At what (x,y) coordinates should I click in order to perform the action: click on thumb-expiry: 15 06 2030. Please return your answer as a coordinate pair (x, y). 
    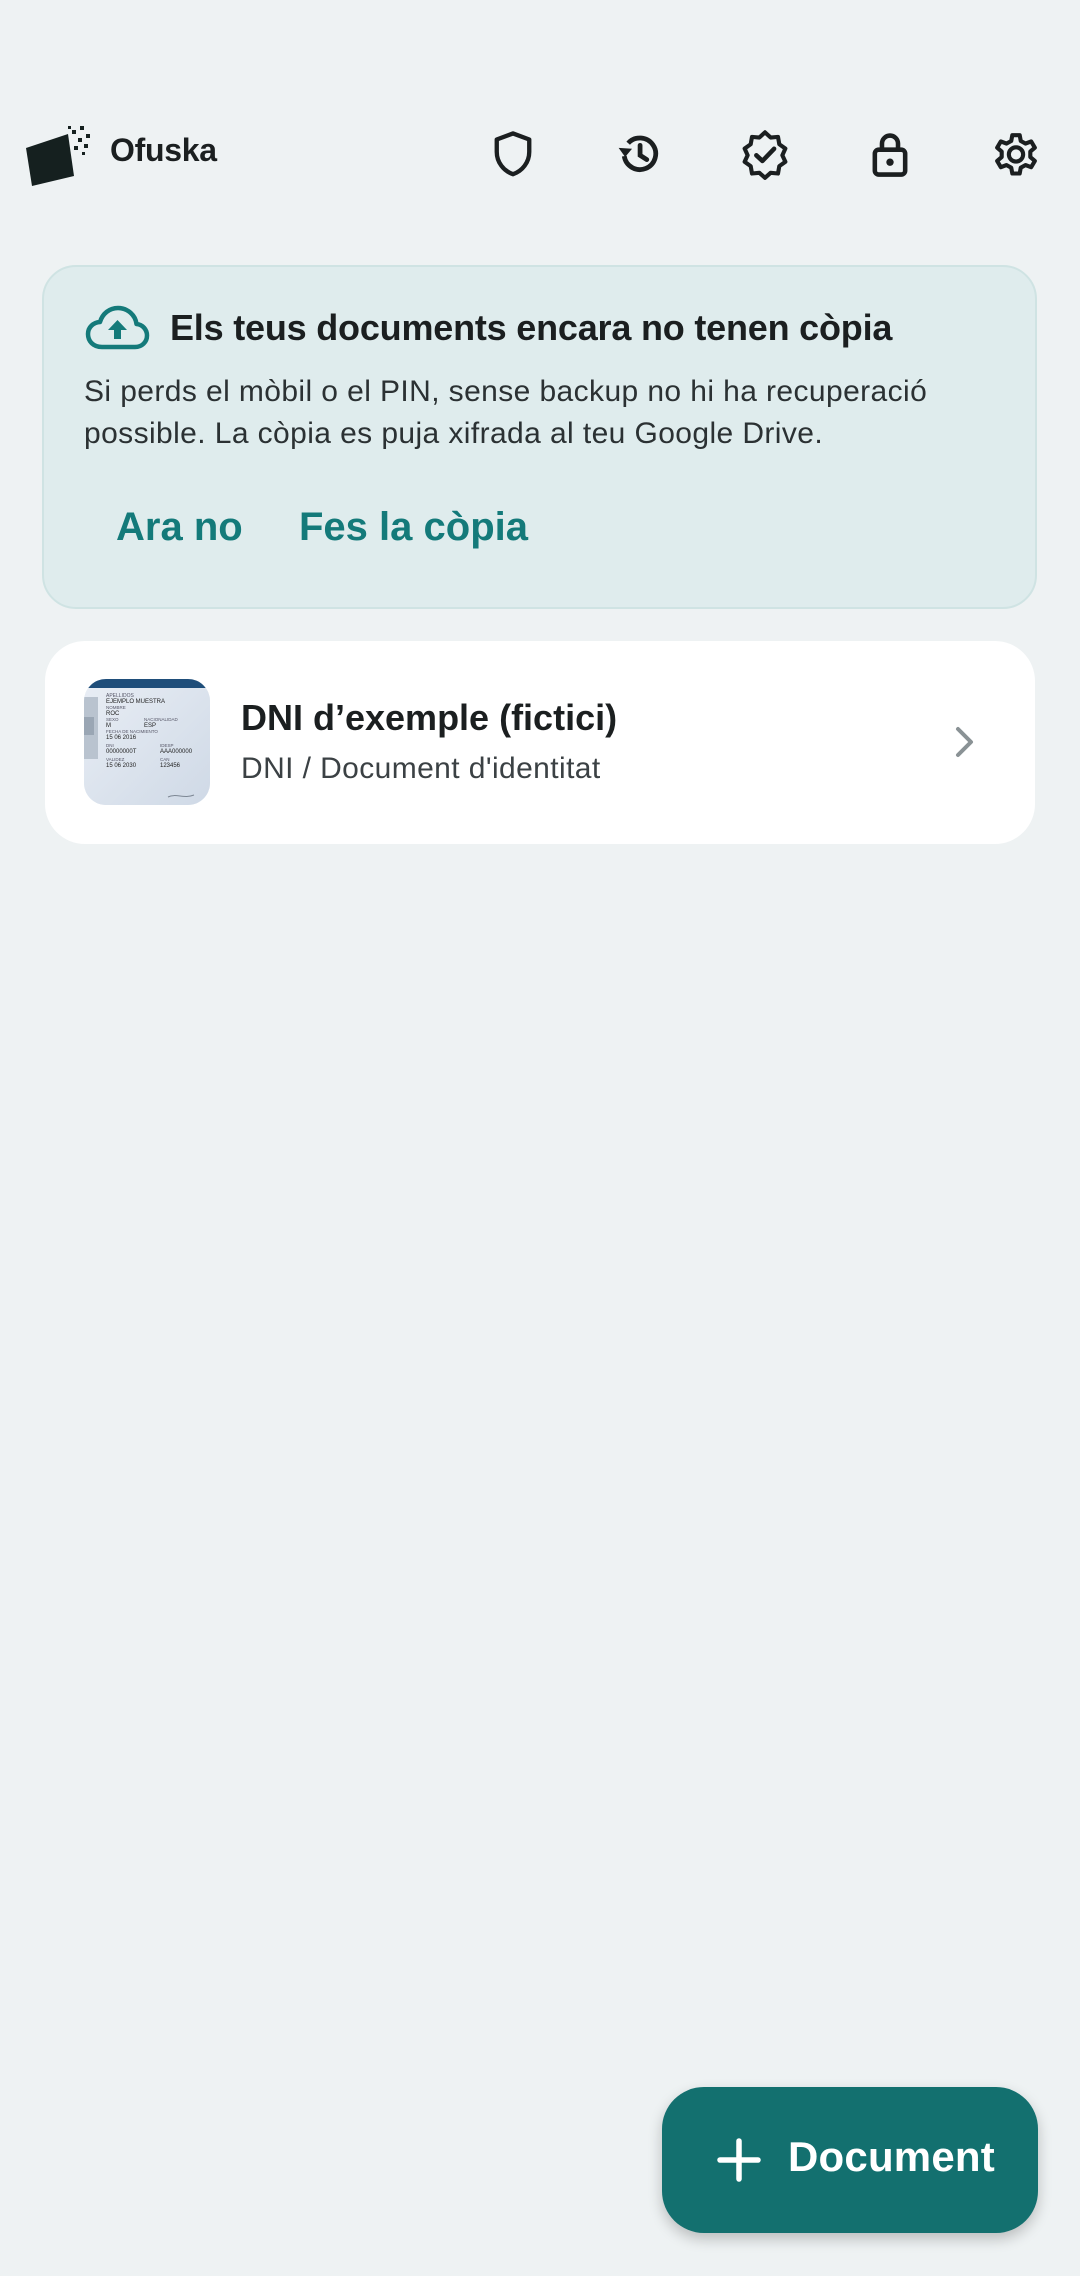
    Looking at the image, I should click on (121, 766).